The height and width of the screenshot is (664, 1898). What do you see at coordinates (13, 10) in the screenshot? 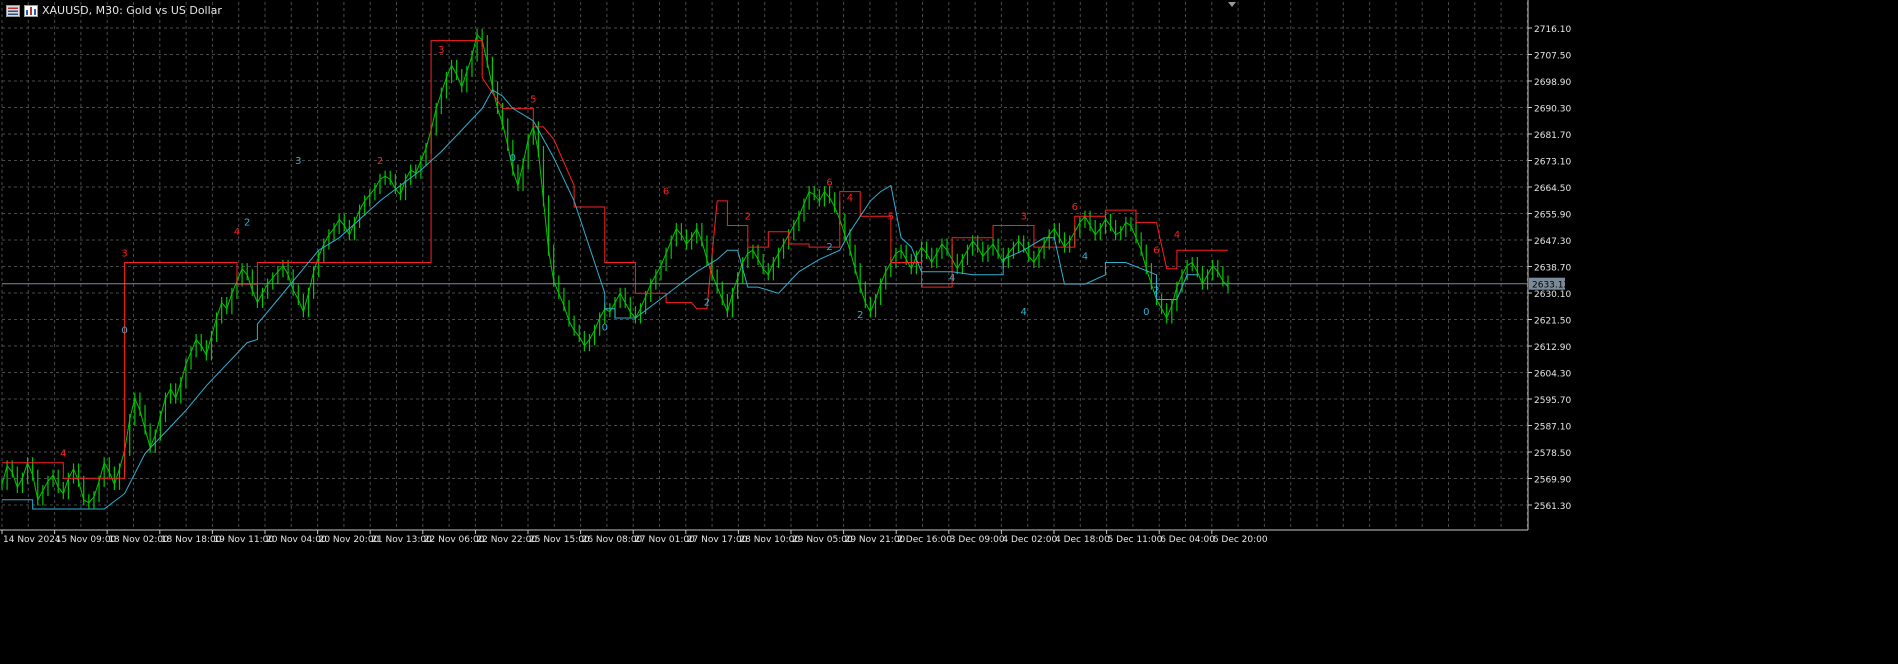
I see `chart-list-icon` at bounding box center [13, 10].